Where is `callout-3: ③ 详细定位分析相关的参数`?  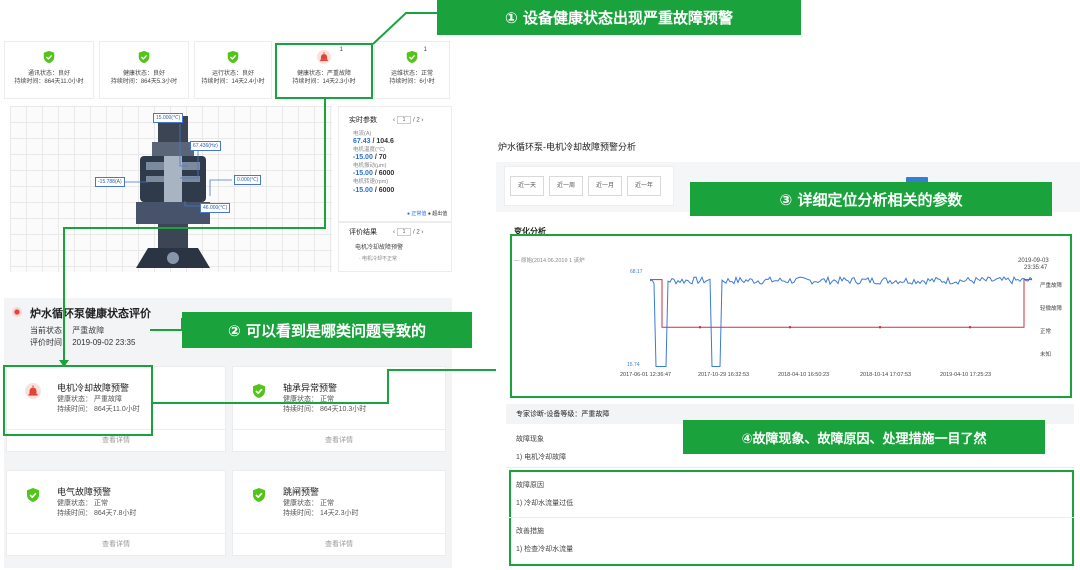 callout-3: ③ 详细定位分析相关的参数 is located at coordinates (871, 199).